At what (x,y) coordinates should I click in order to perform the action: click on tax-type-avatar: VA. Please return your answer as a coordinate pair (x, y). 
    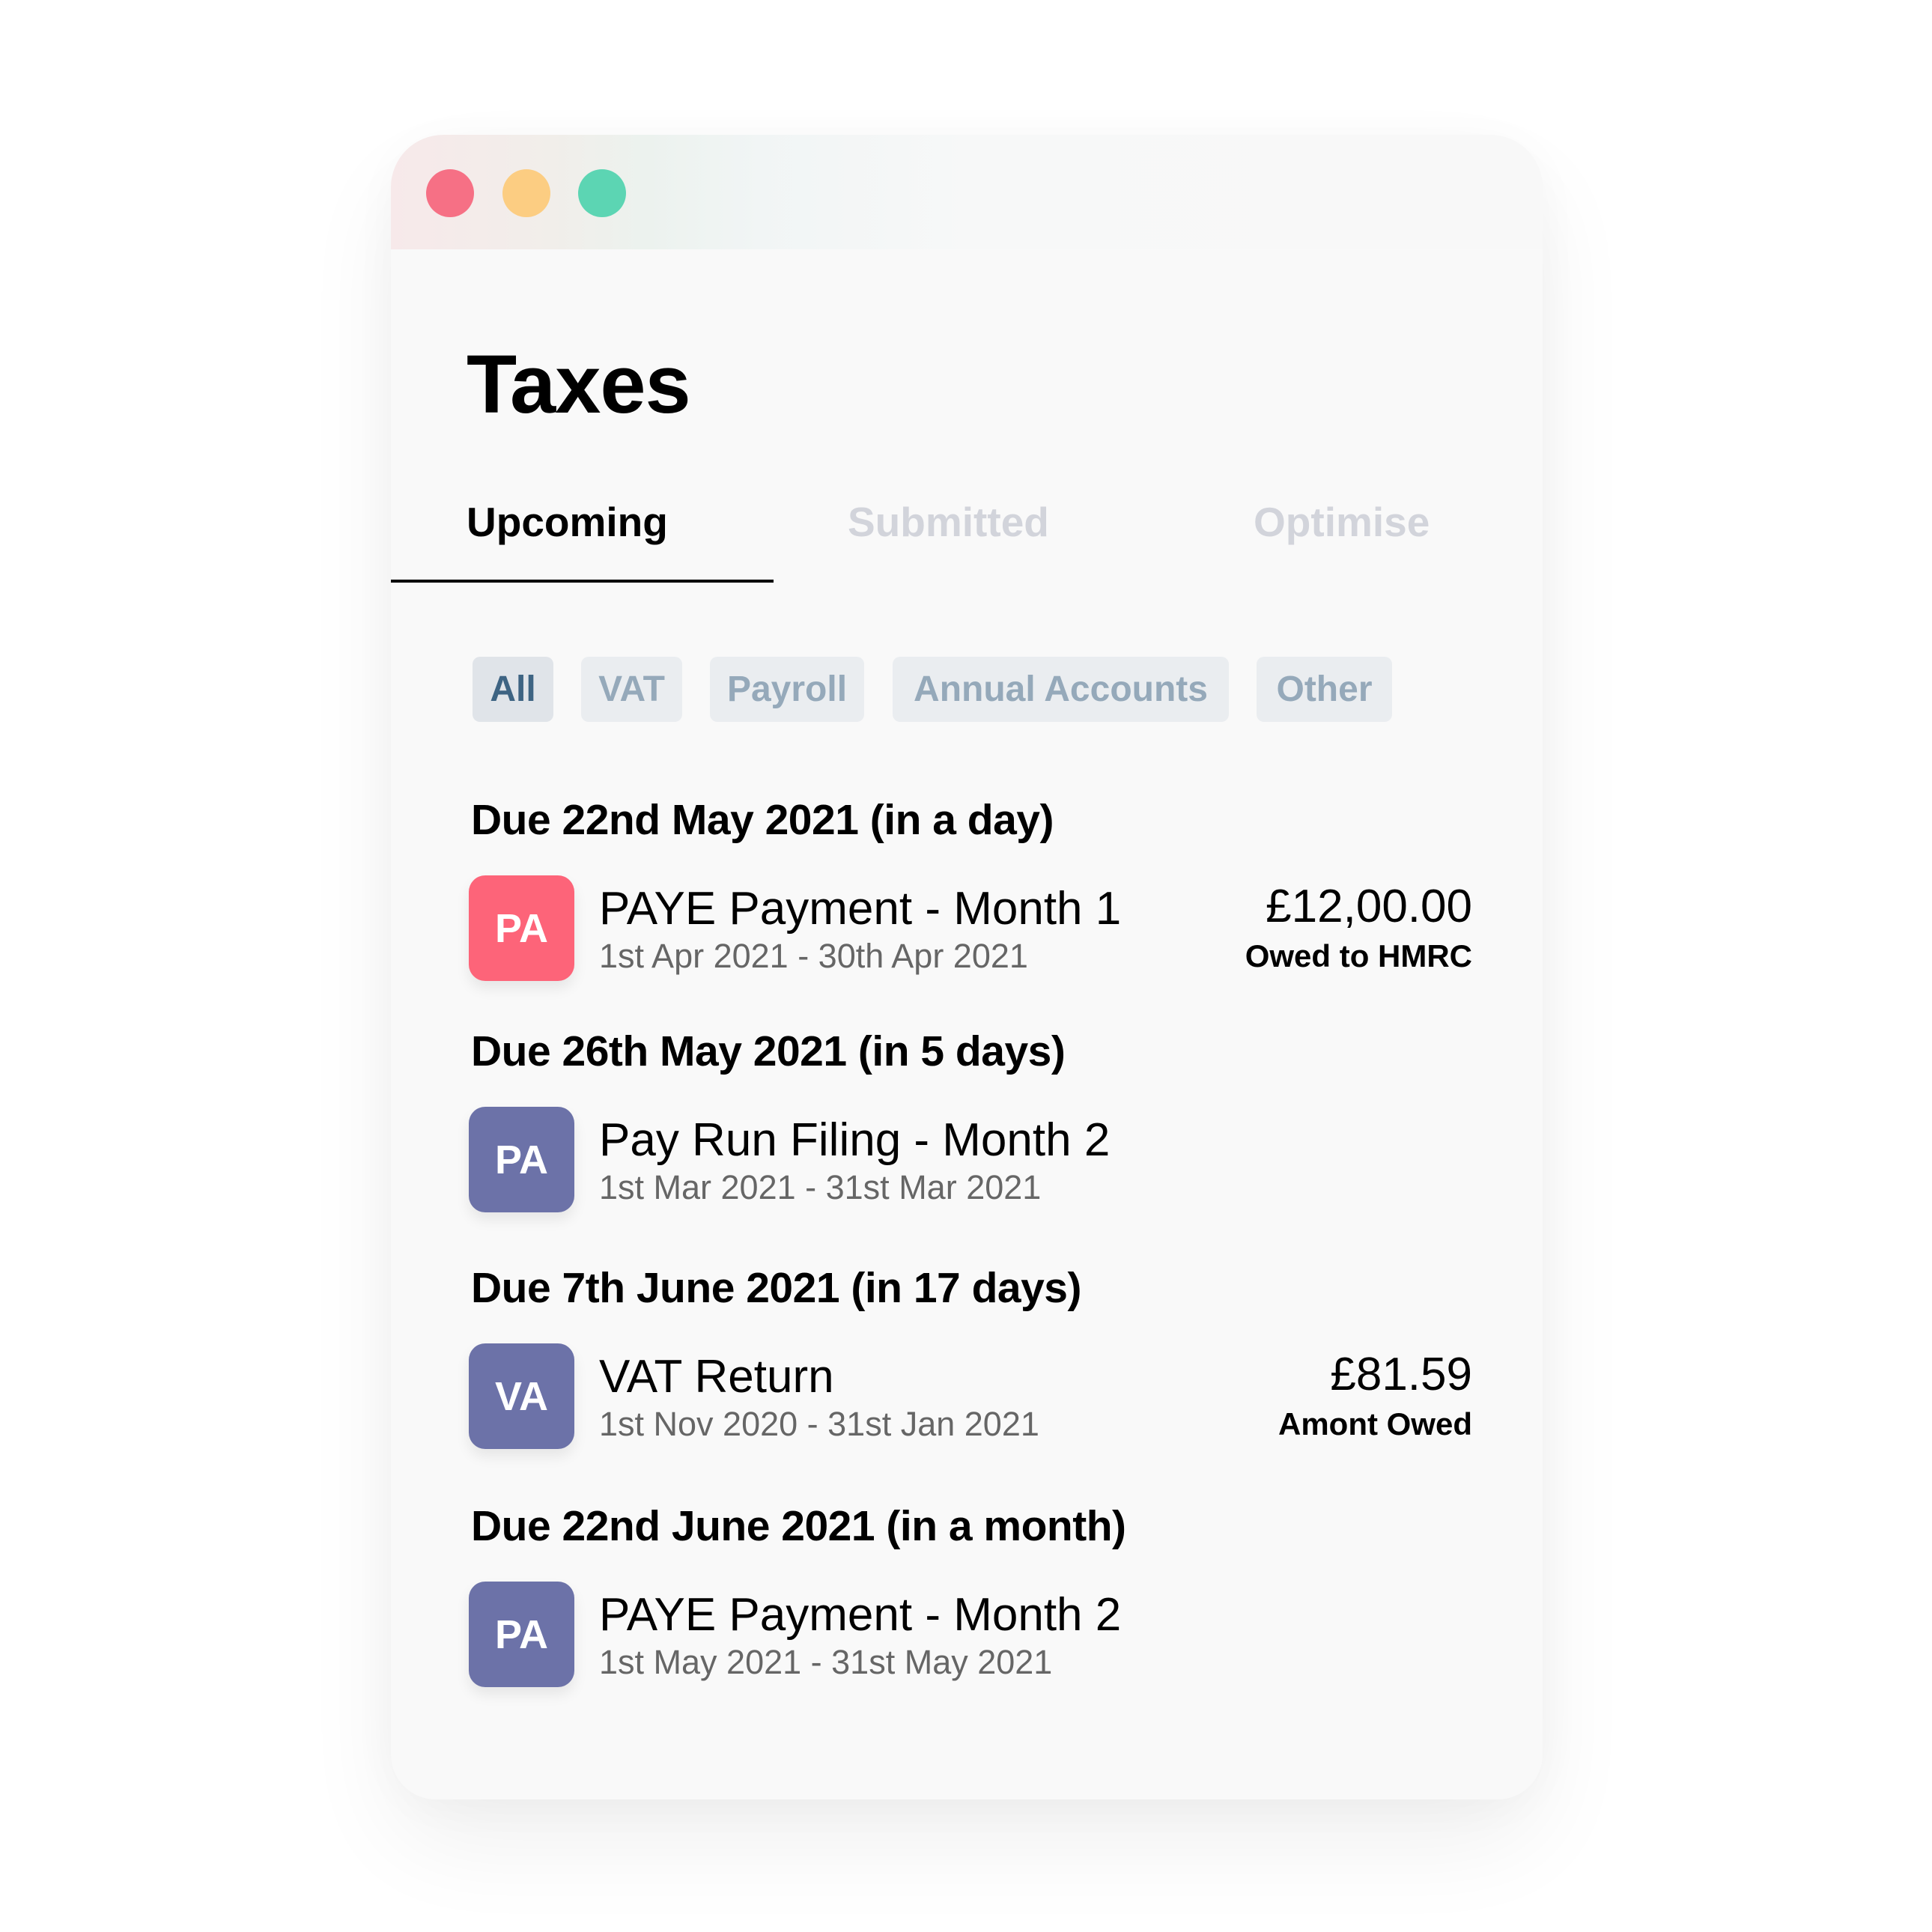
    Looking at the image, I should click on (521, 1396).